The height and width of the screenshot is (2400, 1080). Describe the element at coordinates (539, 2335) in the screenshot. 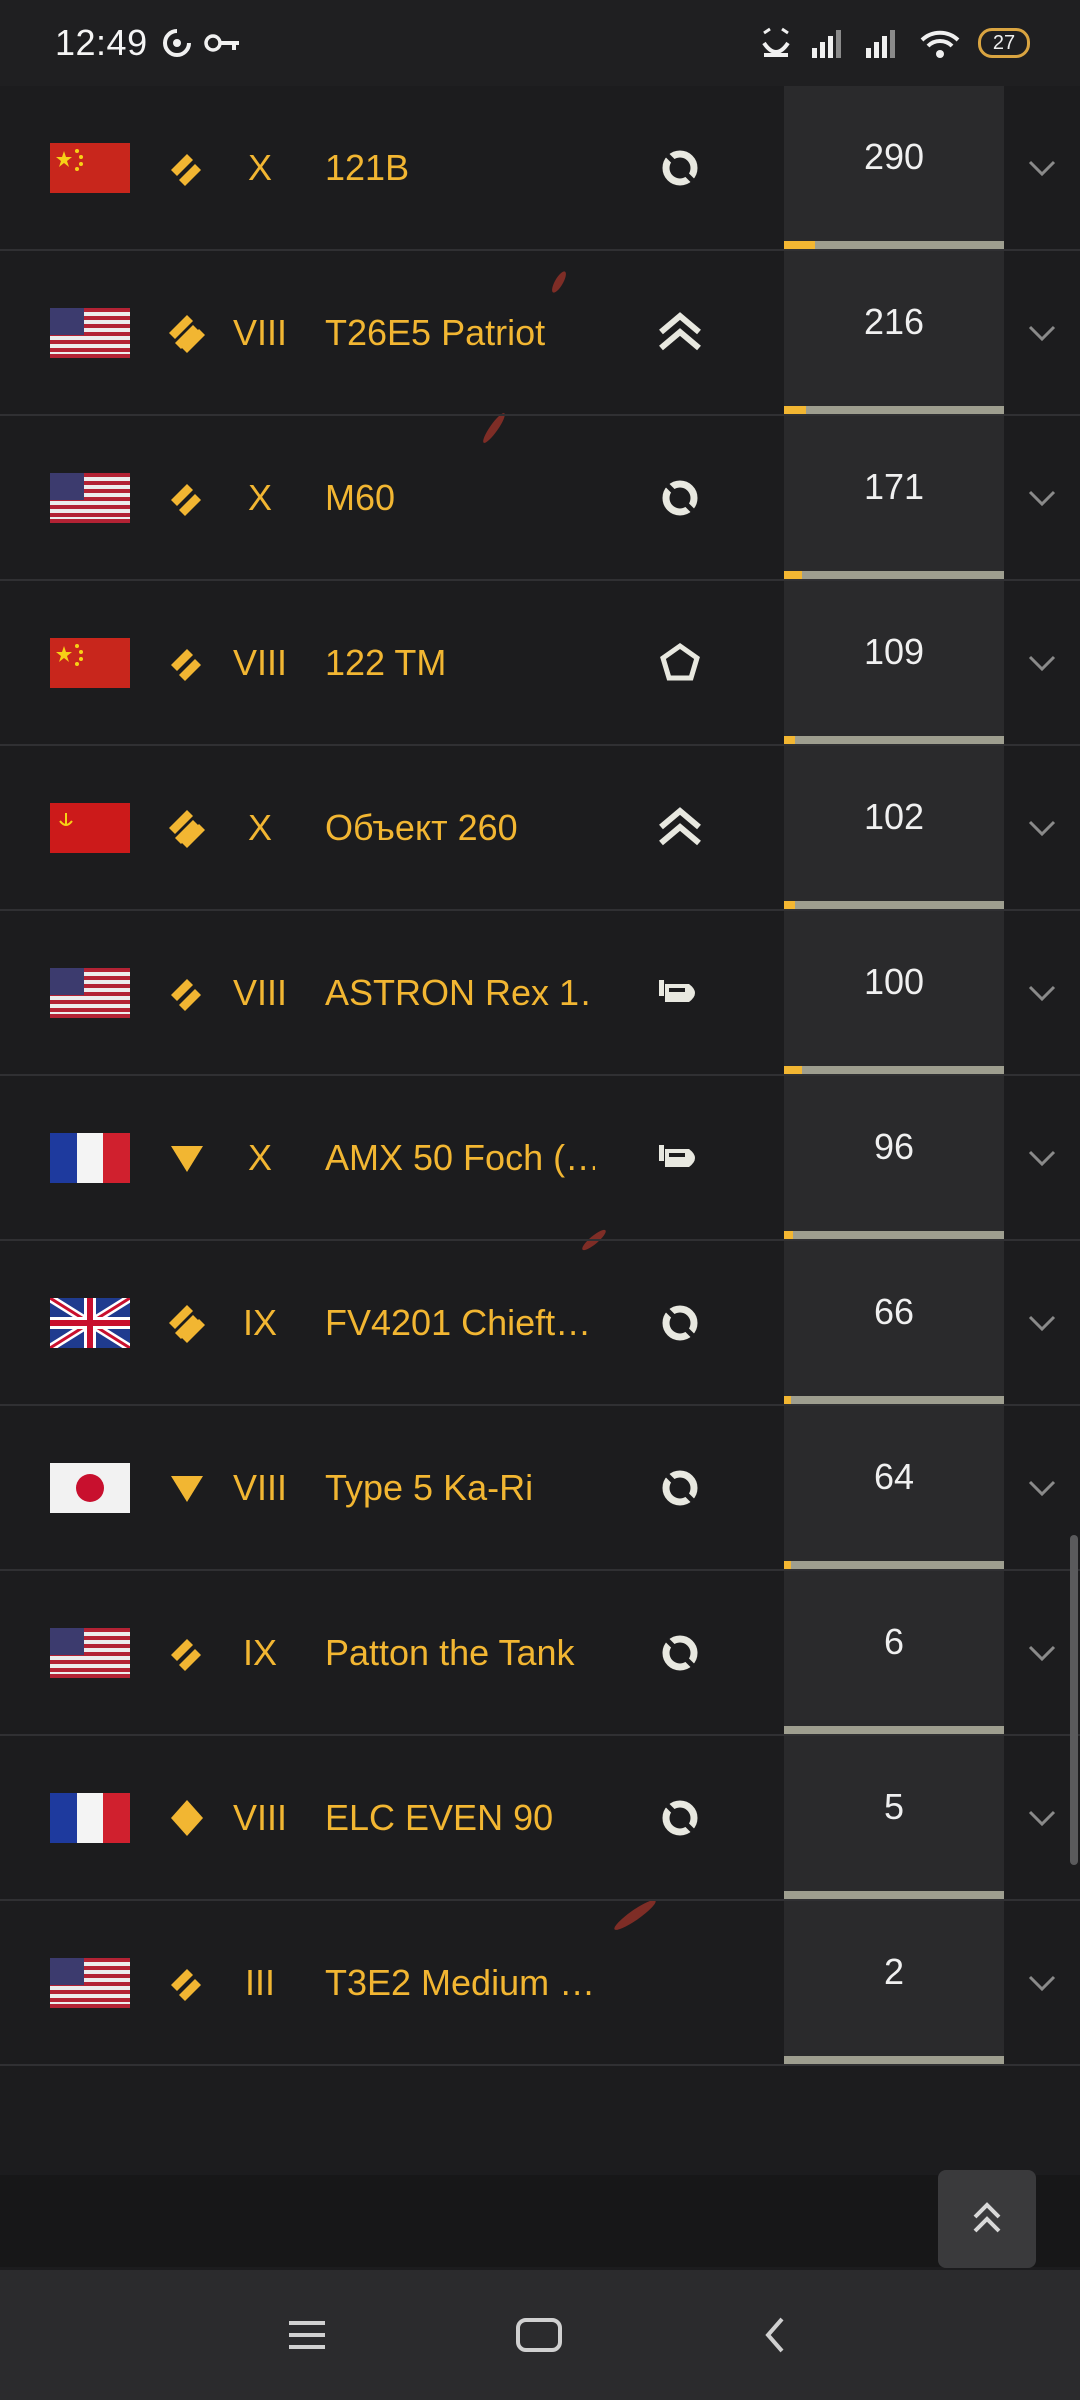

I see `home-icon` at that location.